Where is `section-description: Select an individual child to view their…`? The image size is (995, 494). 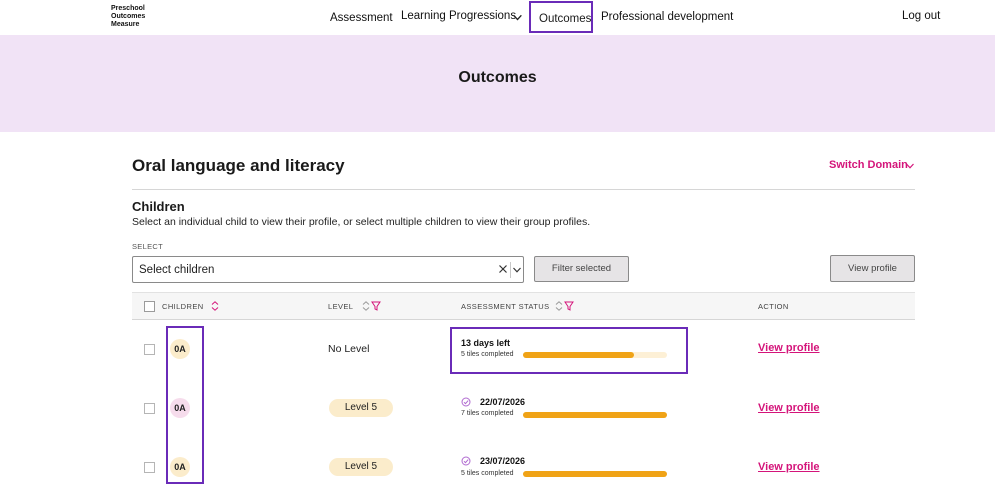
section-description: Select an individual child to view their… is located at coordinates (361, 222).